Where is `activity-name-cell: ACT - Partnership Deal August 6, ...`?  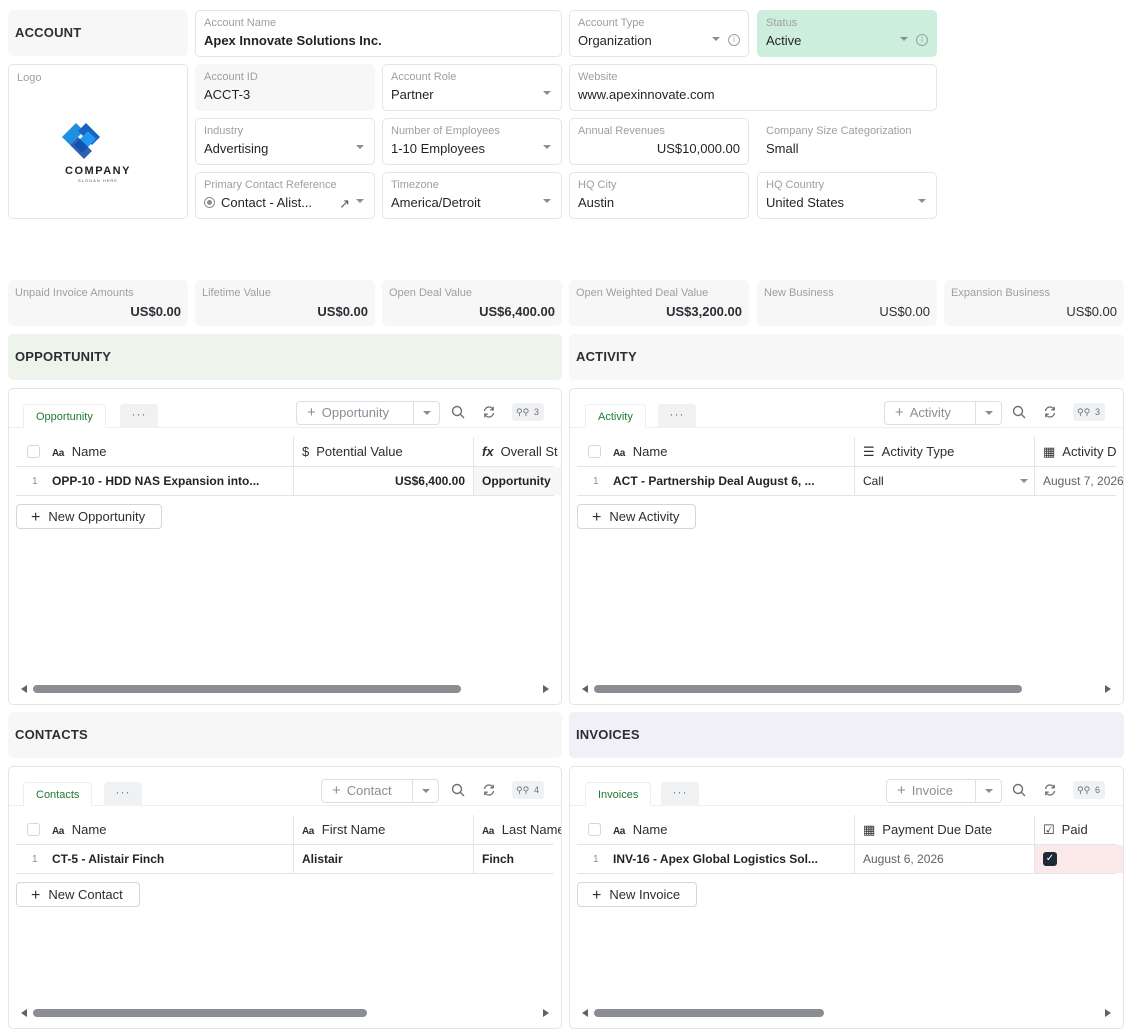
activity-name-cell: ACT - Partnership Deal August 6, ... is located at coordinates (730, 481).